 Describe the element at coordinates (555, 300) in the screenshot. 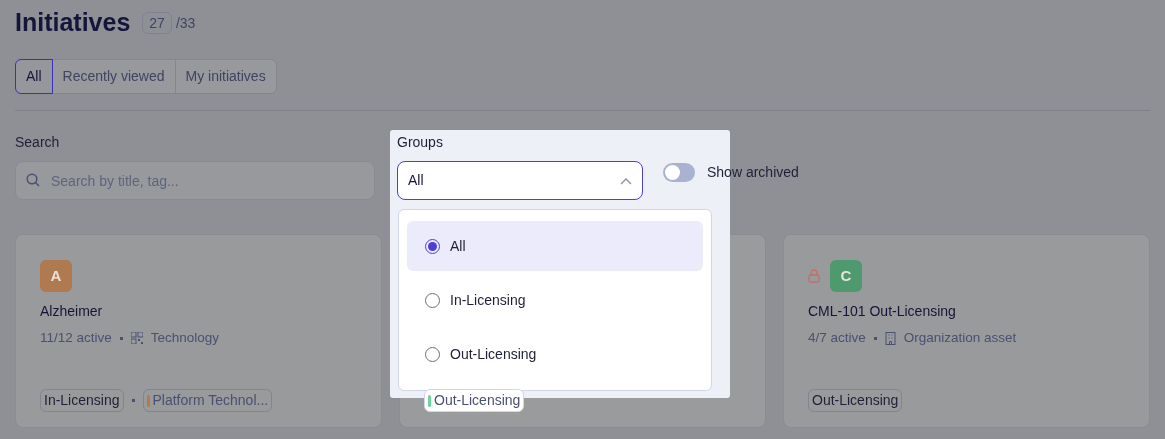

I see `dropdown-option: In-Licensing` at that location.